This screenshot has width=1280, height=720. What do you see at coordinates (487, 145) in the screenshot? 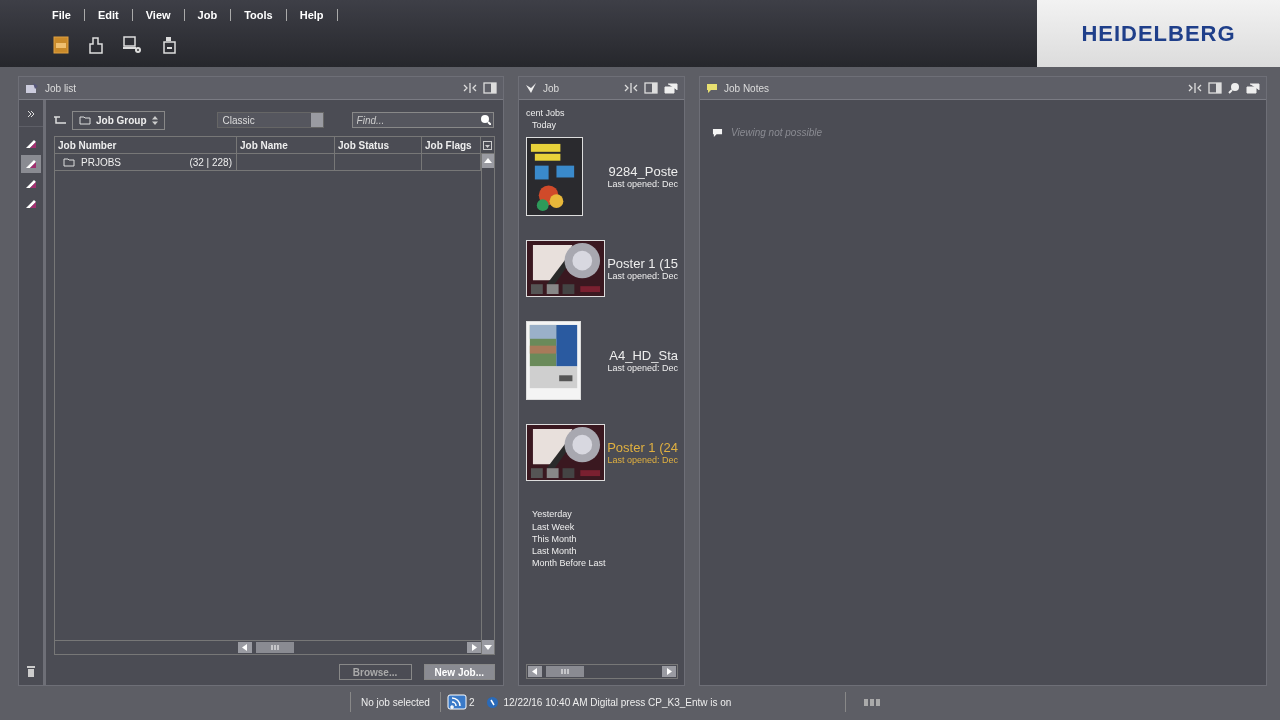
I see `column-chooser-icon` at bounding box center [487, 145].